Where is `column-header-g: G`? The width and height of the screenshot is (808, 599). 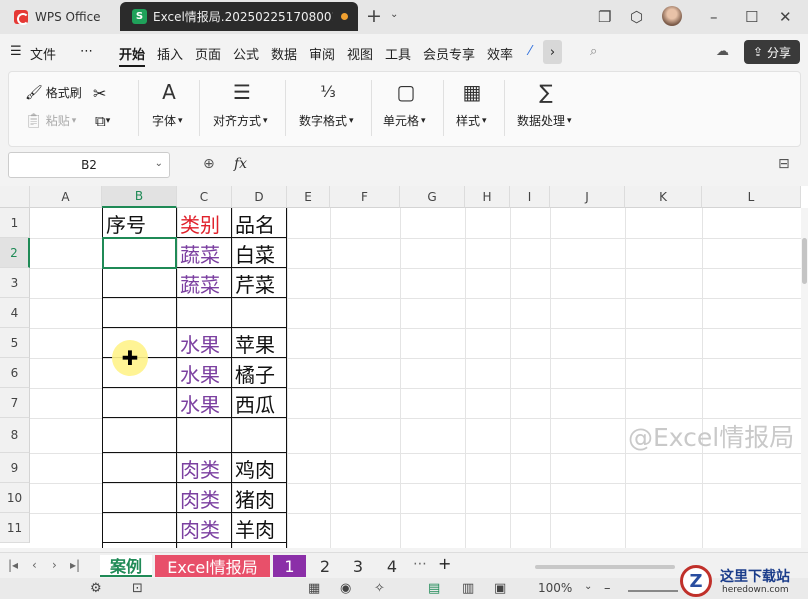 column-header-g: G is located at coordinates (432, 197).